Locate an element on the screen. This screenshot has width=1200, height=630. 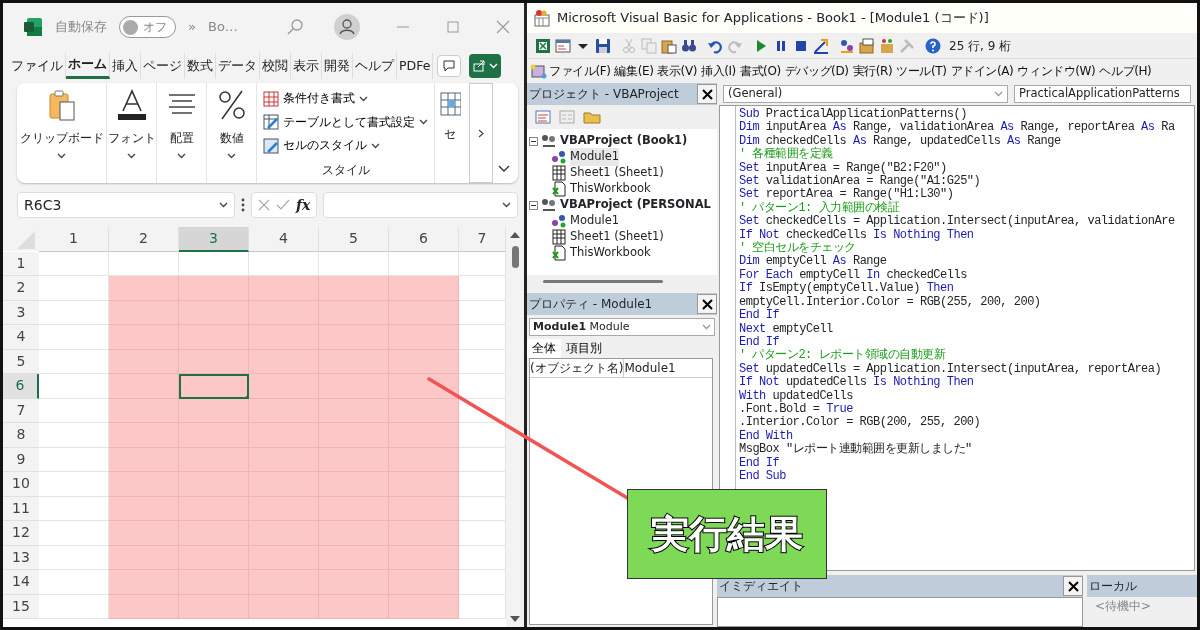
row-header: 13 is located at coordinates (21, 557).